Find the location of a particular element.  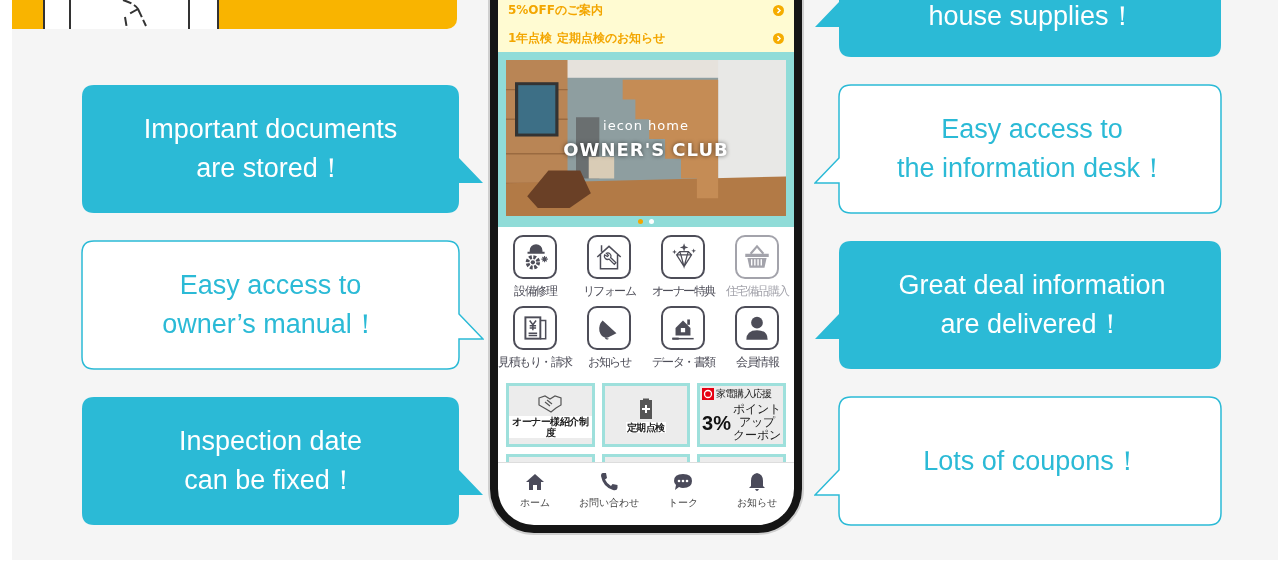

callout-text: house supplies！ is located at coordinates (1032, 16).